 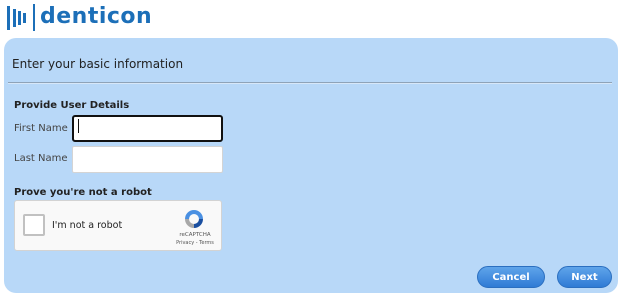 I want to click on user-details-heading: Provide User Details, so click(x=72, y=105).